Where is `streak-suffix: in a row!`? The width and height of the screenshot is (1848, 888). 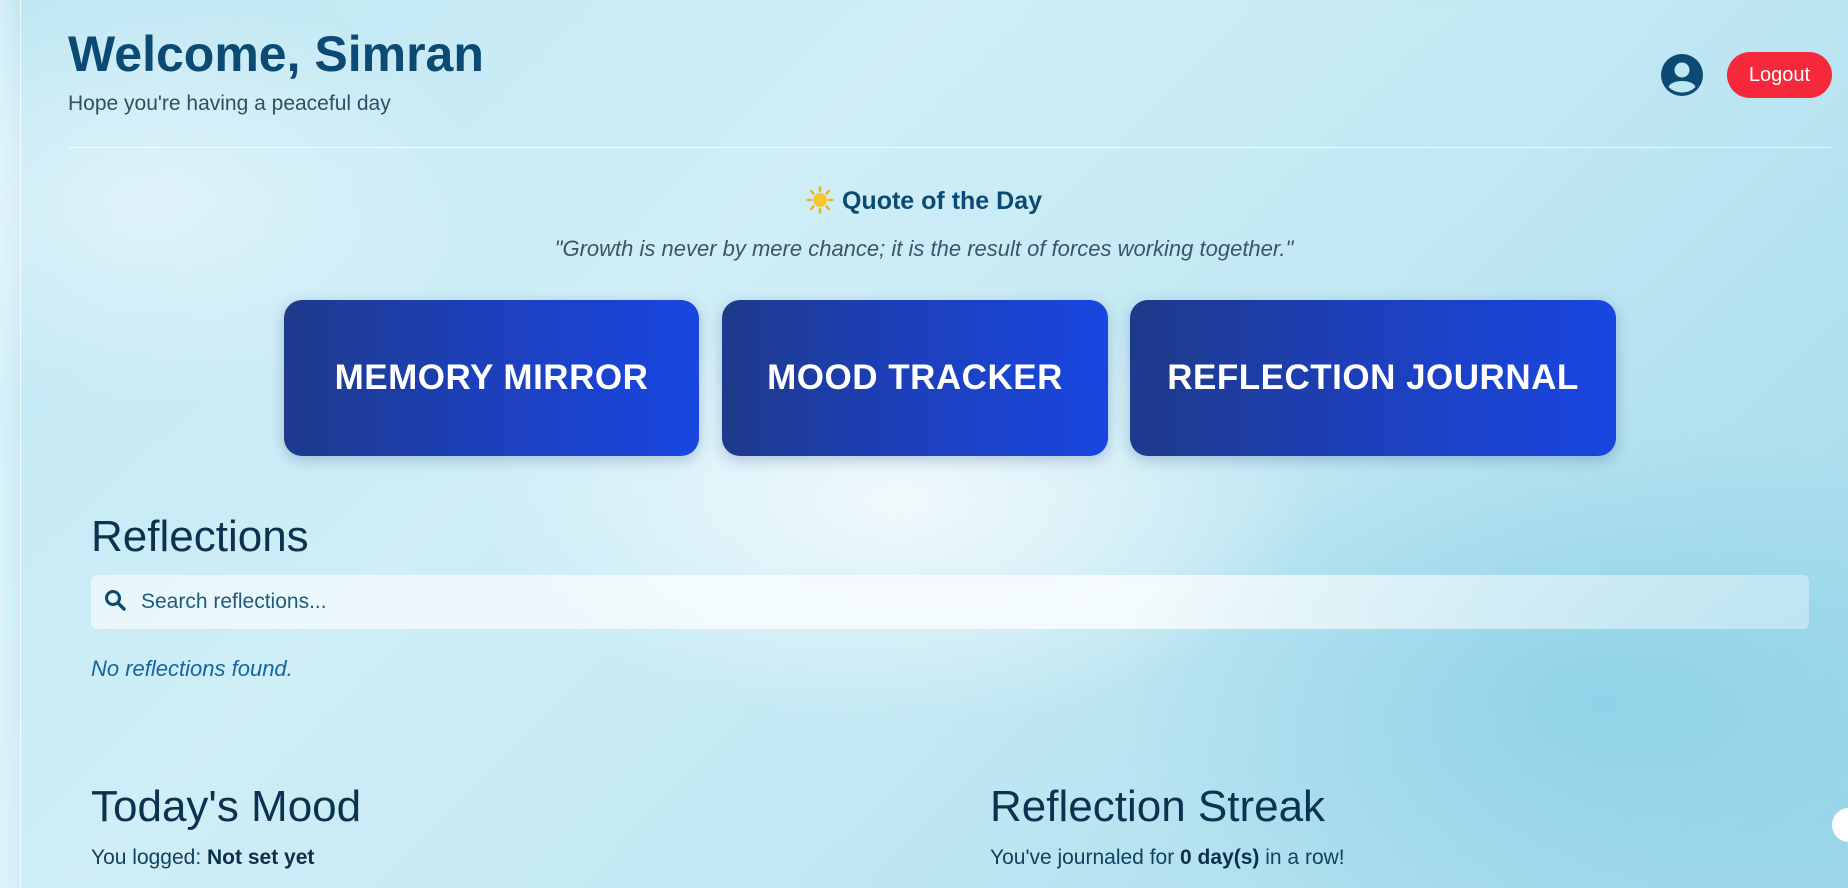
streak-suffix: in a row! is located at coordinates (1302, 857).